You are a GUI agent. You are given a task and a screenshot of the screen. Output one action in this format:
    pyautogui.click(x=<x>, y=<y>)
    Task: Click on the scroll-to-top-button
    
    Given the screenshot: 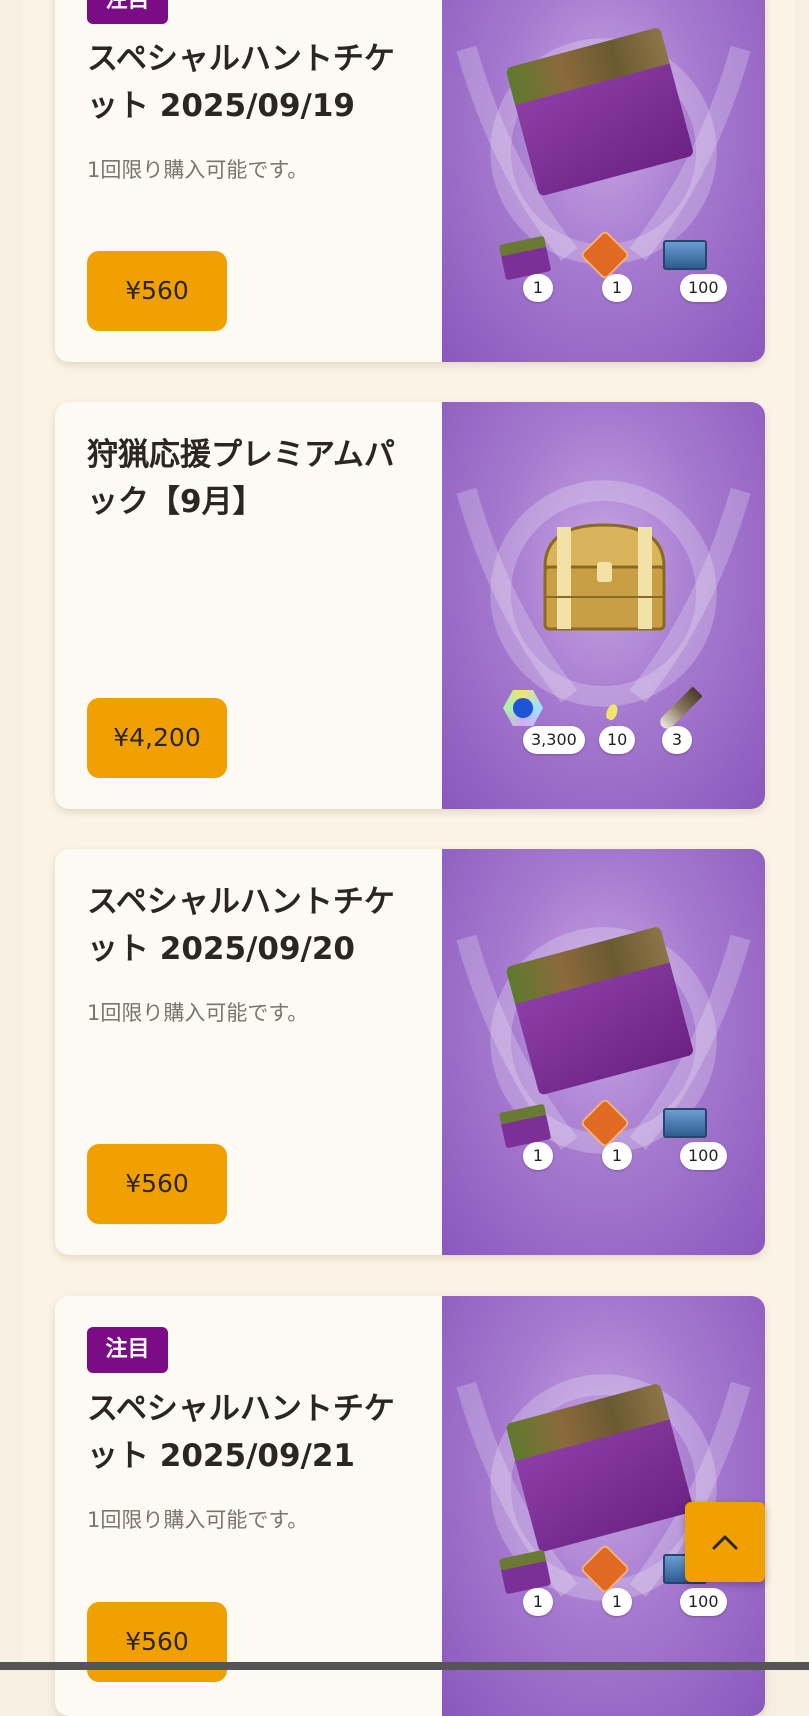 What is the action you would take?
    pyautogui.click(x=725, y=1542)
    